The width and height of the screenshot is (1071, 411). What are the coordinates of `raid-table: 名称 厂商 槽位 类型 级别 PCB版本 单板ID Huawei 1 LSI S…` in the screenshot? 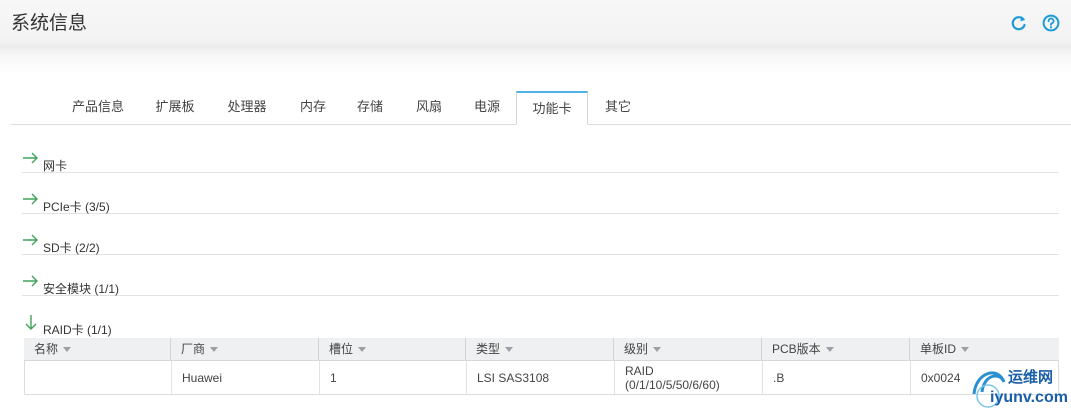 It's located at (541, 366).